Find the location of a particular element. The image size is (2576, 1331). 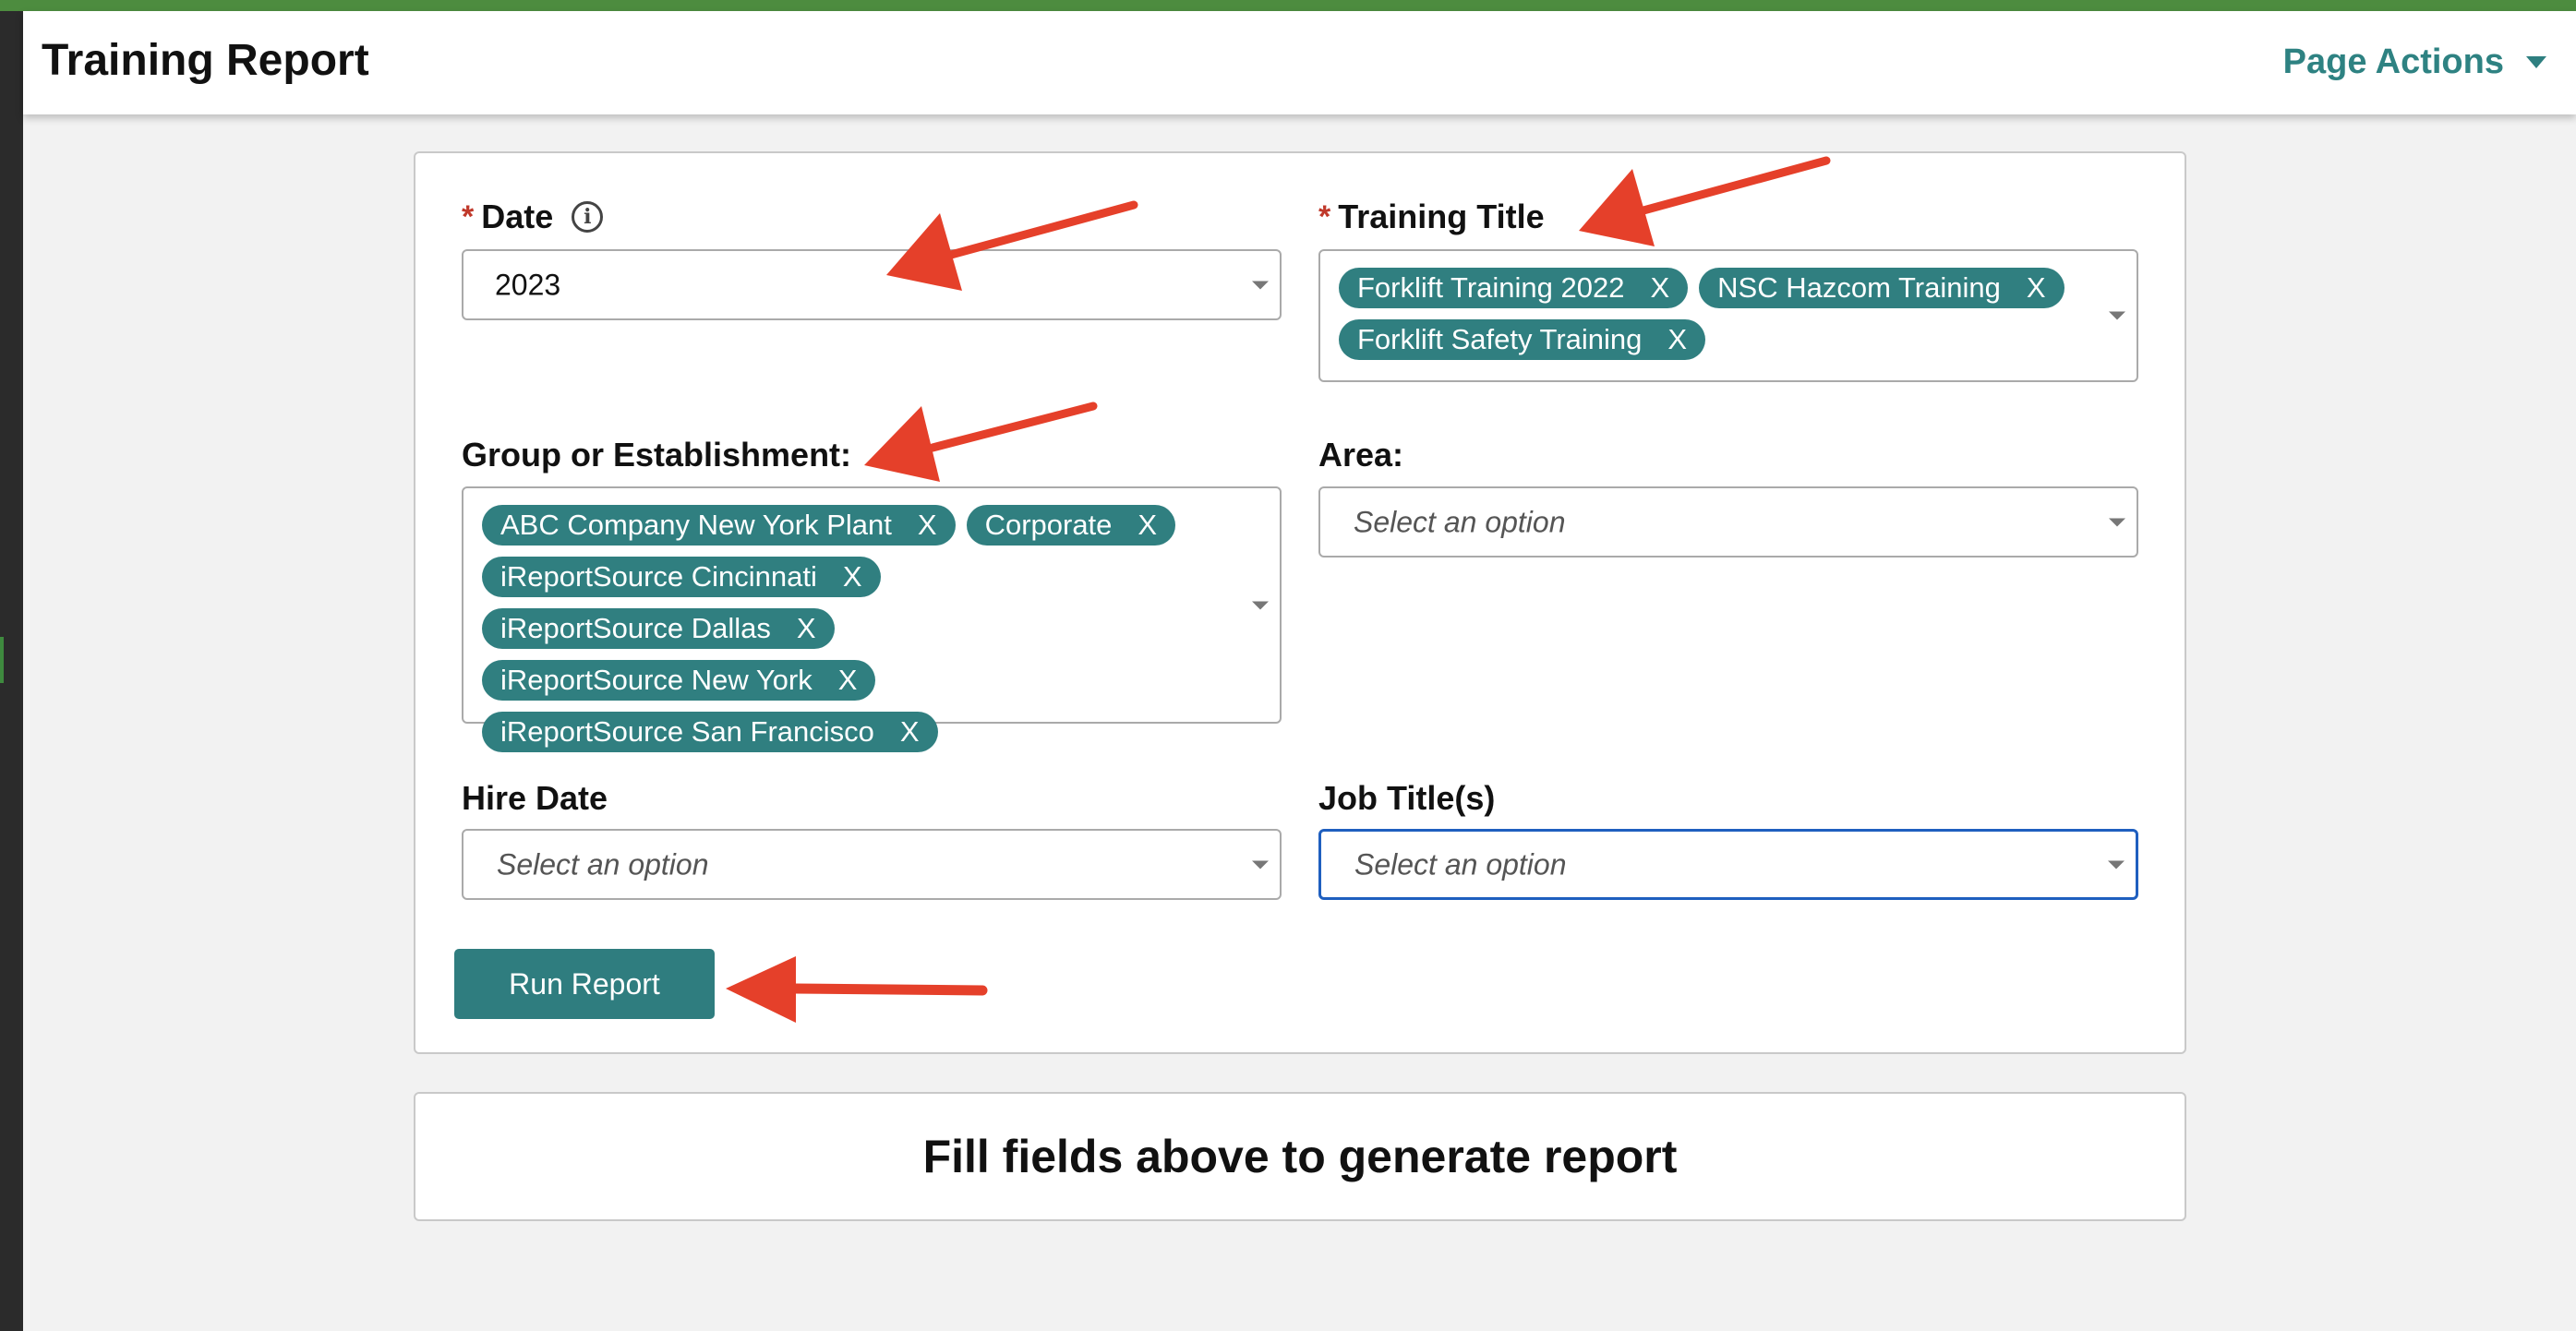

hire-date-label-text: Hire Date is located at coordinates (535, 798).